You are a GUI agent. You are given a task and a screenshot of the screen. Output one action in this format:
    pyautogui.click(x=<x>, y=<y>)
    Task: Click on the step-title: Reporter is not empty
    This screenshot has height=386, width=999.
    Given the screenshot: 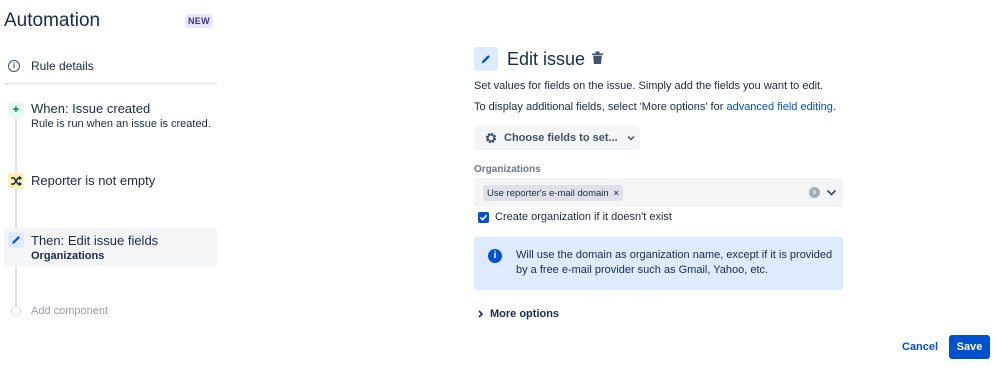 What is the action you would take?
    pyautogui.click(x=93, y=180)
    